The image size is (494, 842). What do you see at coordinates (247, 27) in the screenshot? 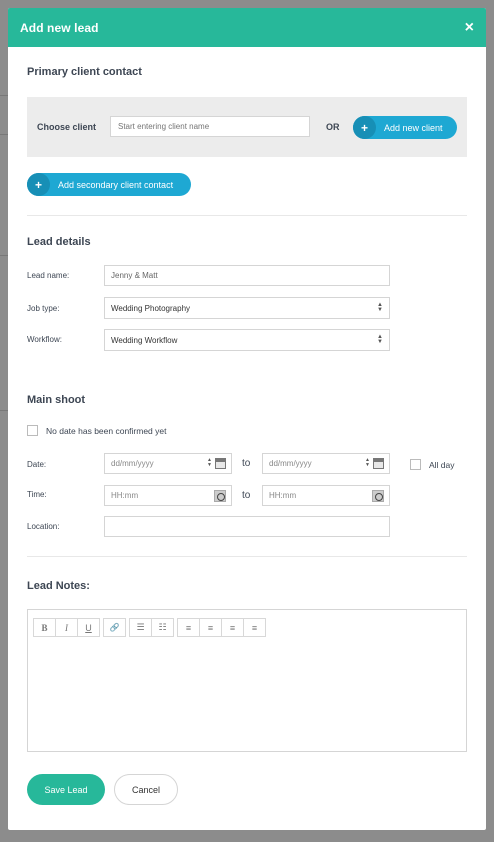
I see `modal-header: Add new lead ×` at bounding box center [247, 27].